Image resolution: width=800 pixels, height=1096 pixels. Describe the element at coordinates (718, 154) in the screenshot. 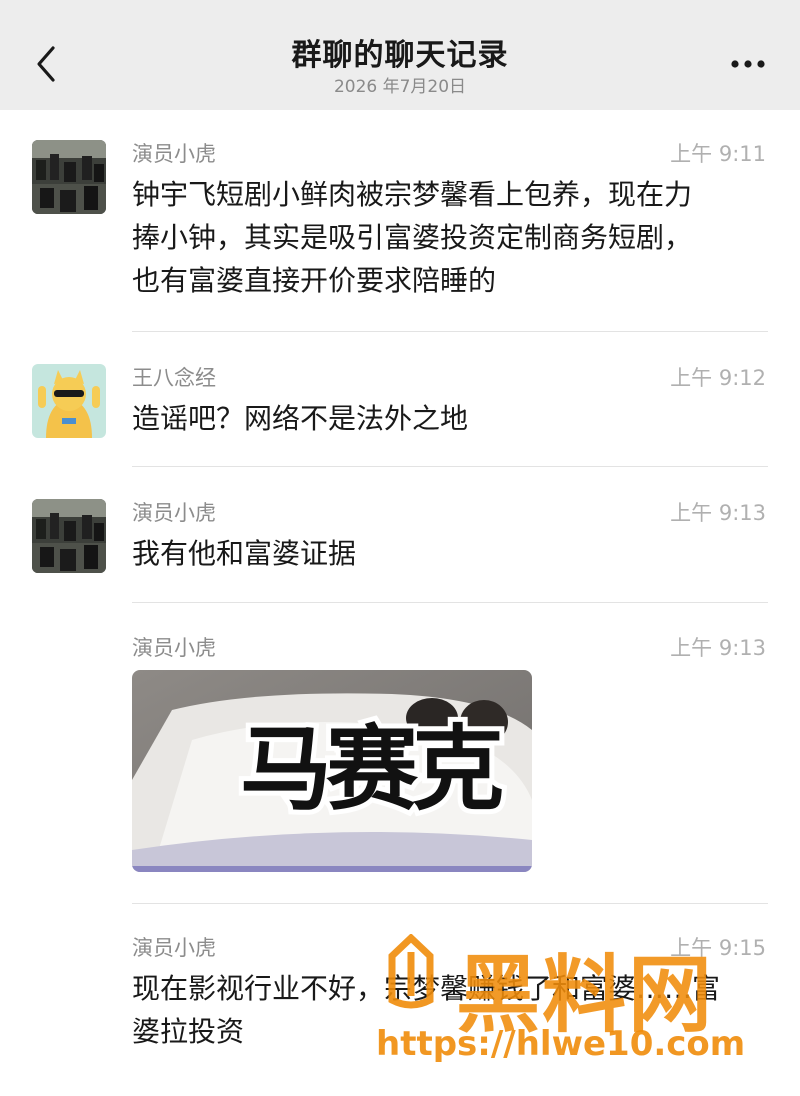

I see `message-time: 上午 9:11` at that location.